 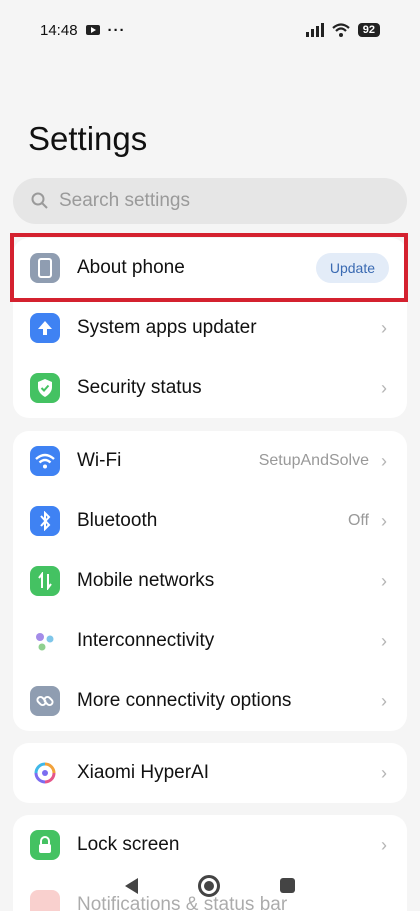 I want to click on mobile-networks-label: Mobile networks, so click(x=146, y=580).